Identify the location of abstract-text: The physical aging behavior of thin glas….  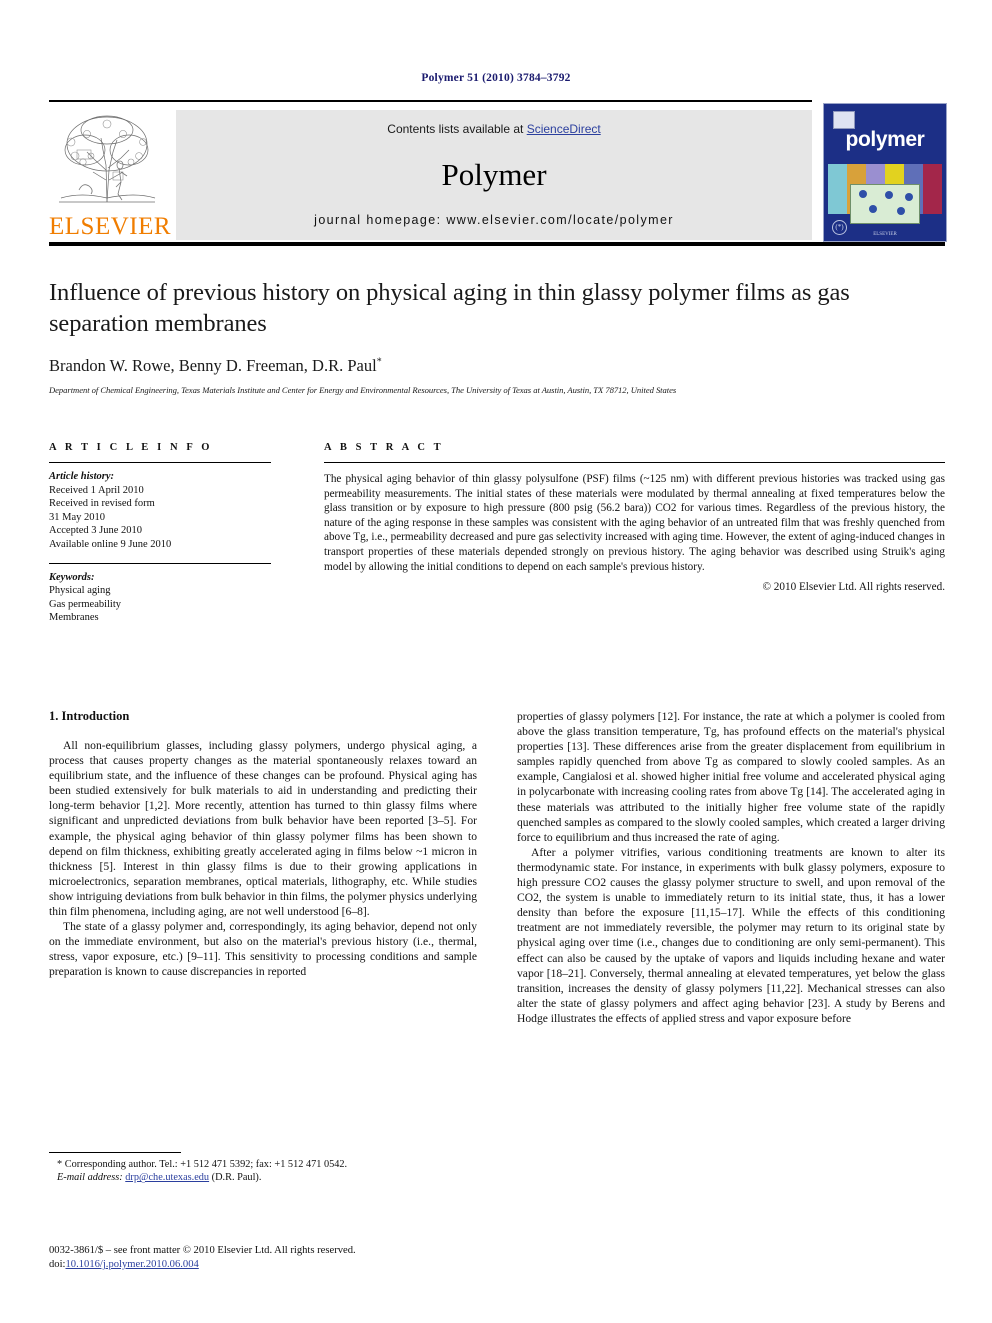
(634, 523).